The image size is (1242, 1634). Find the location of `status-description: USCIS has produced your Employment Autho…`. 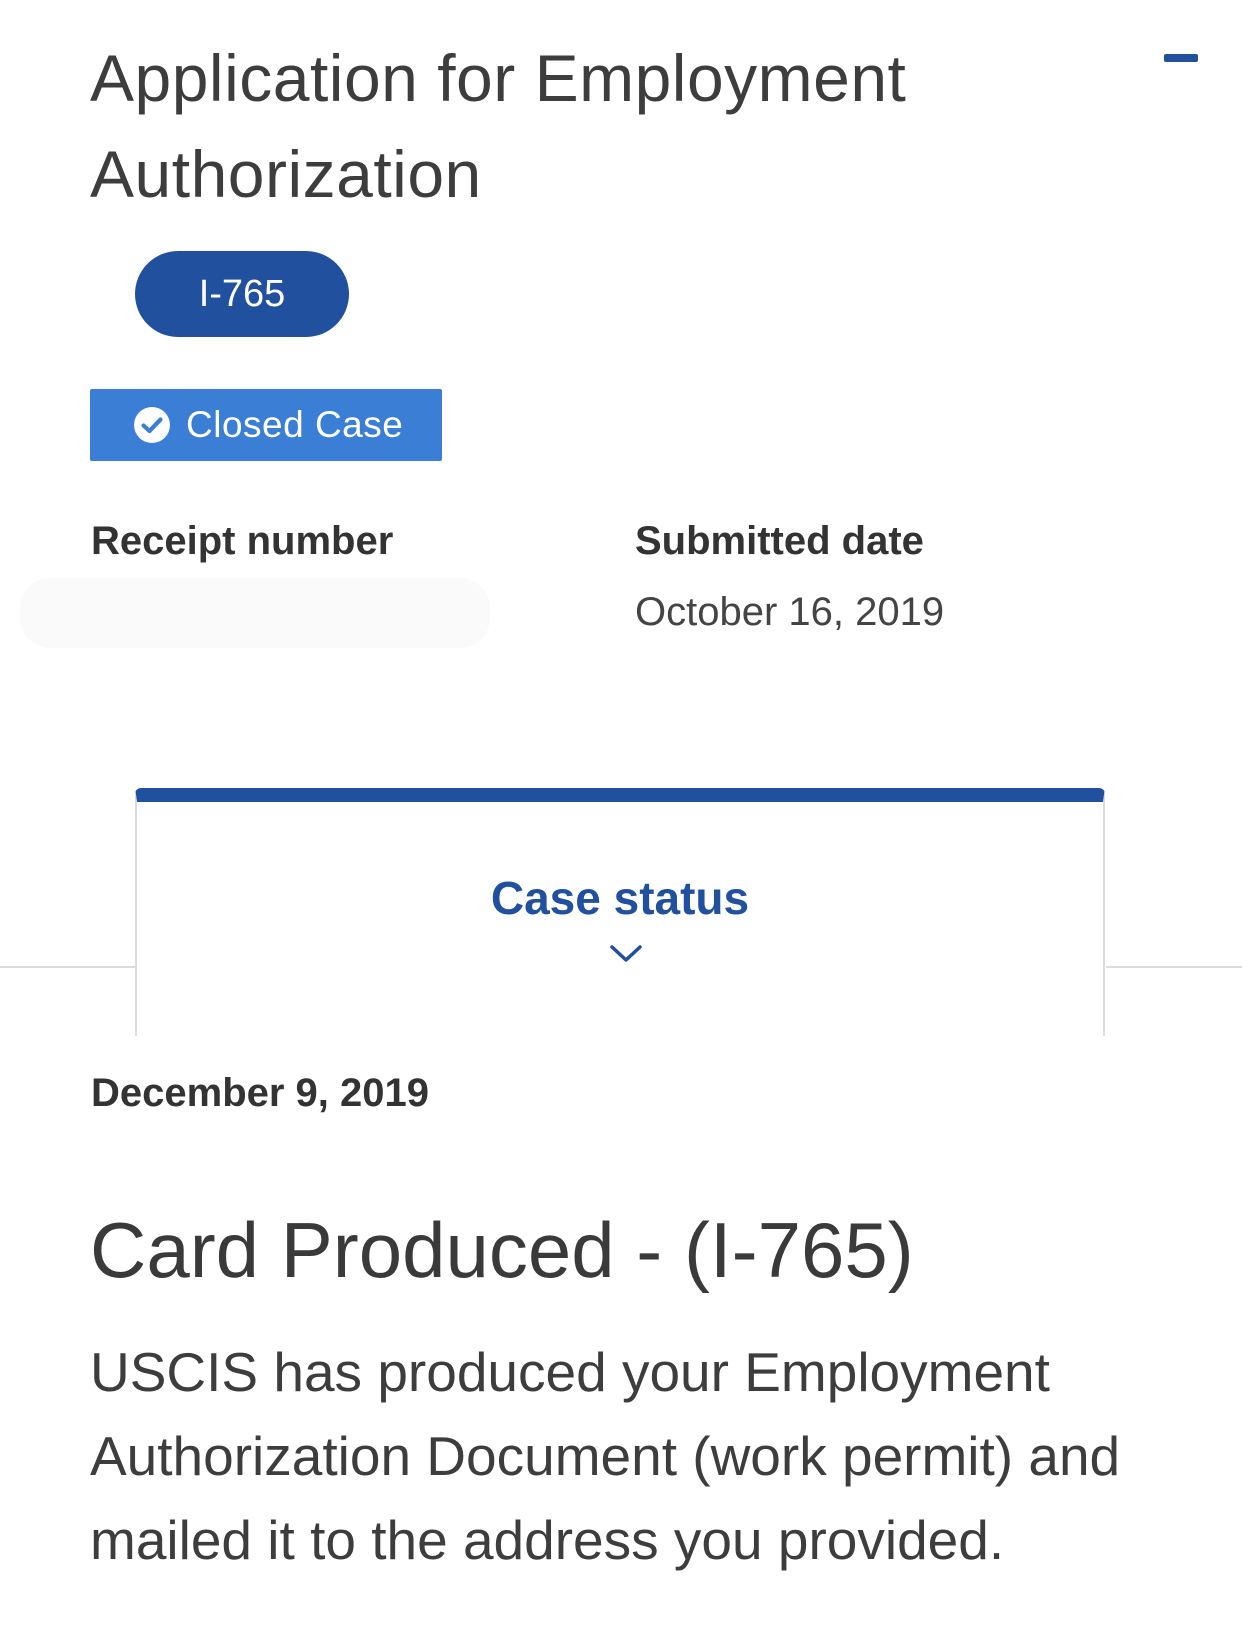

status-description: USCIS has produced your Employment Autho… is located at coordinates (605, 1456).